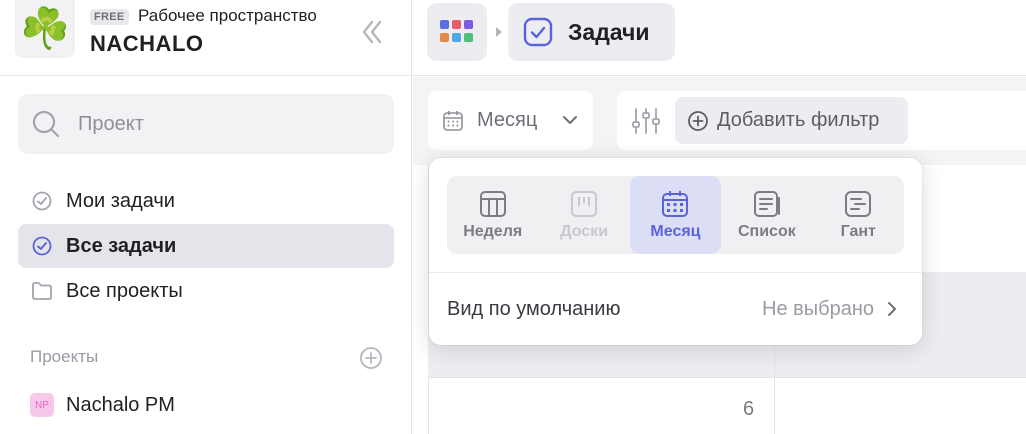  What do you see at coordinates (818, 308) in the screenshot?
I see `default-view-value: Не выбрано` at bounding box center [818, 308].